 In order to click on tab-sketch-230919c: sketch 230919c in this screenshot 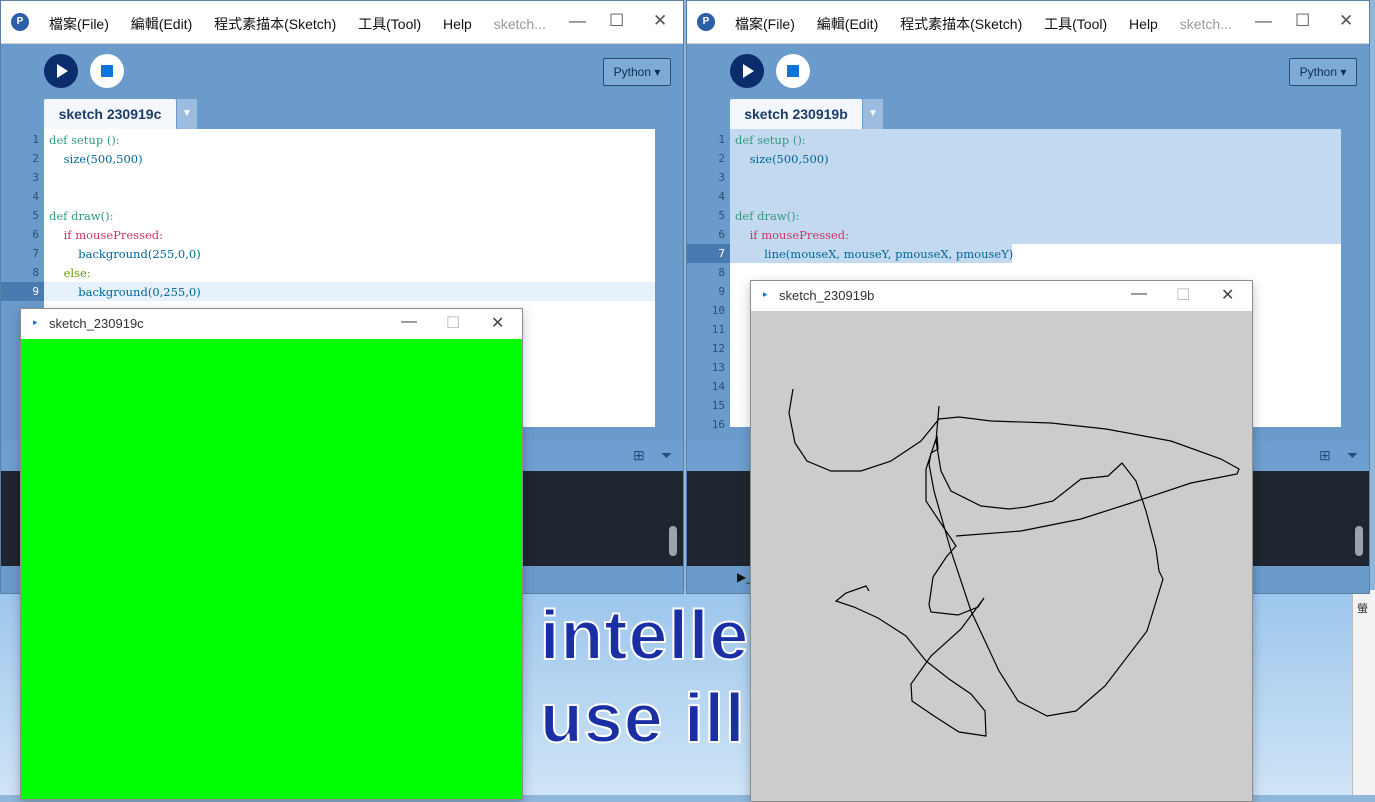, I will do `click(110, 114)`.